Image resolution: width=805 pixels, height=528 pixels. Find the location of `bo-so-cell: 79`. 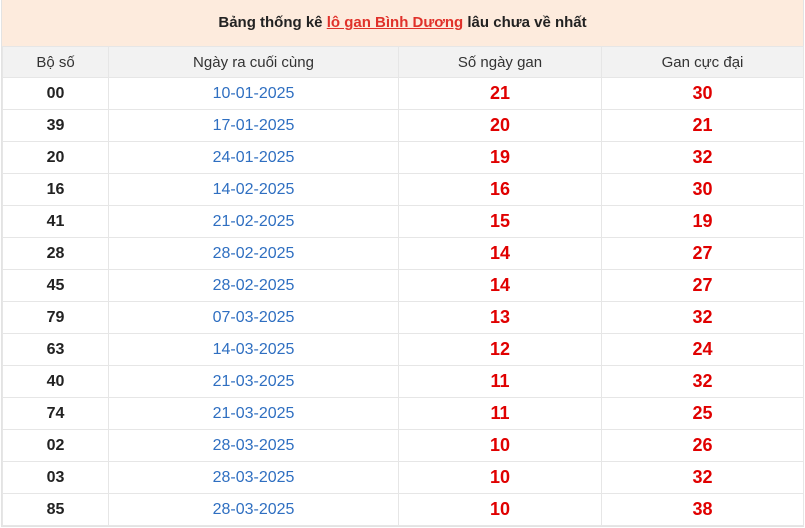

bo-so-cell: 79 is located at coordinates (55, 317).